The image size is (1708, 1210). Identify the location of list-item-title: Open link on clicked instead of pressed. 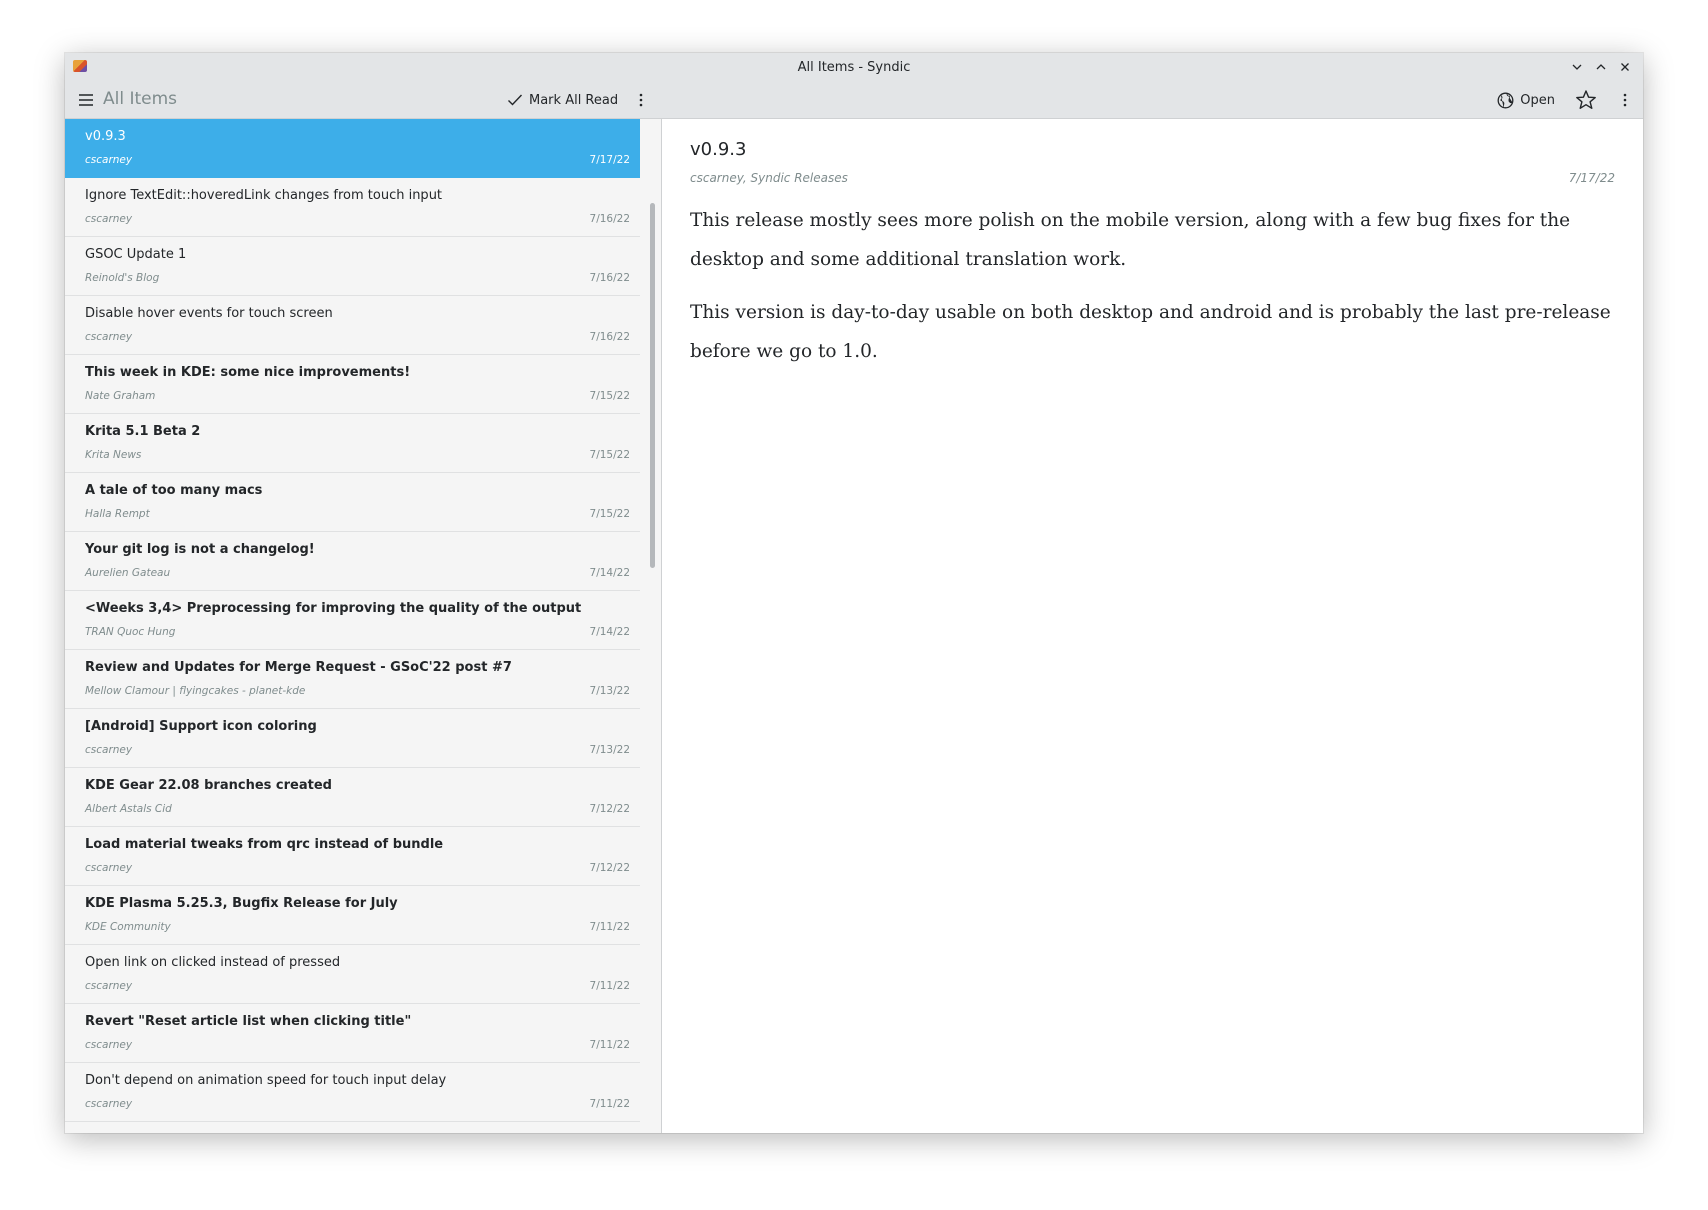
(213, 962).